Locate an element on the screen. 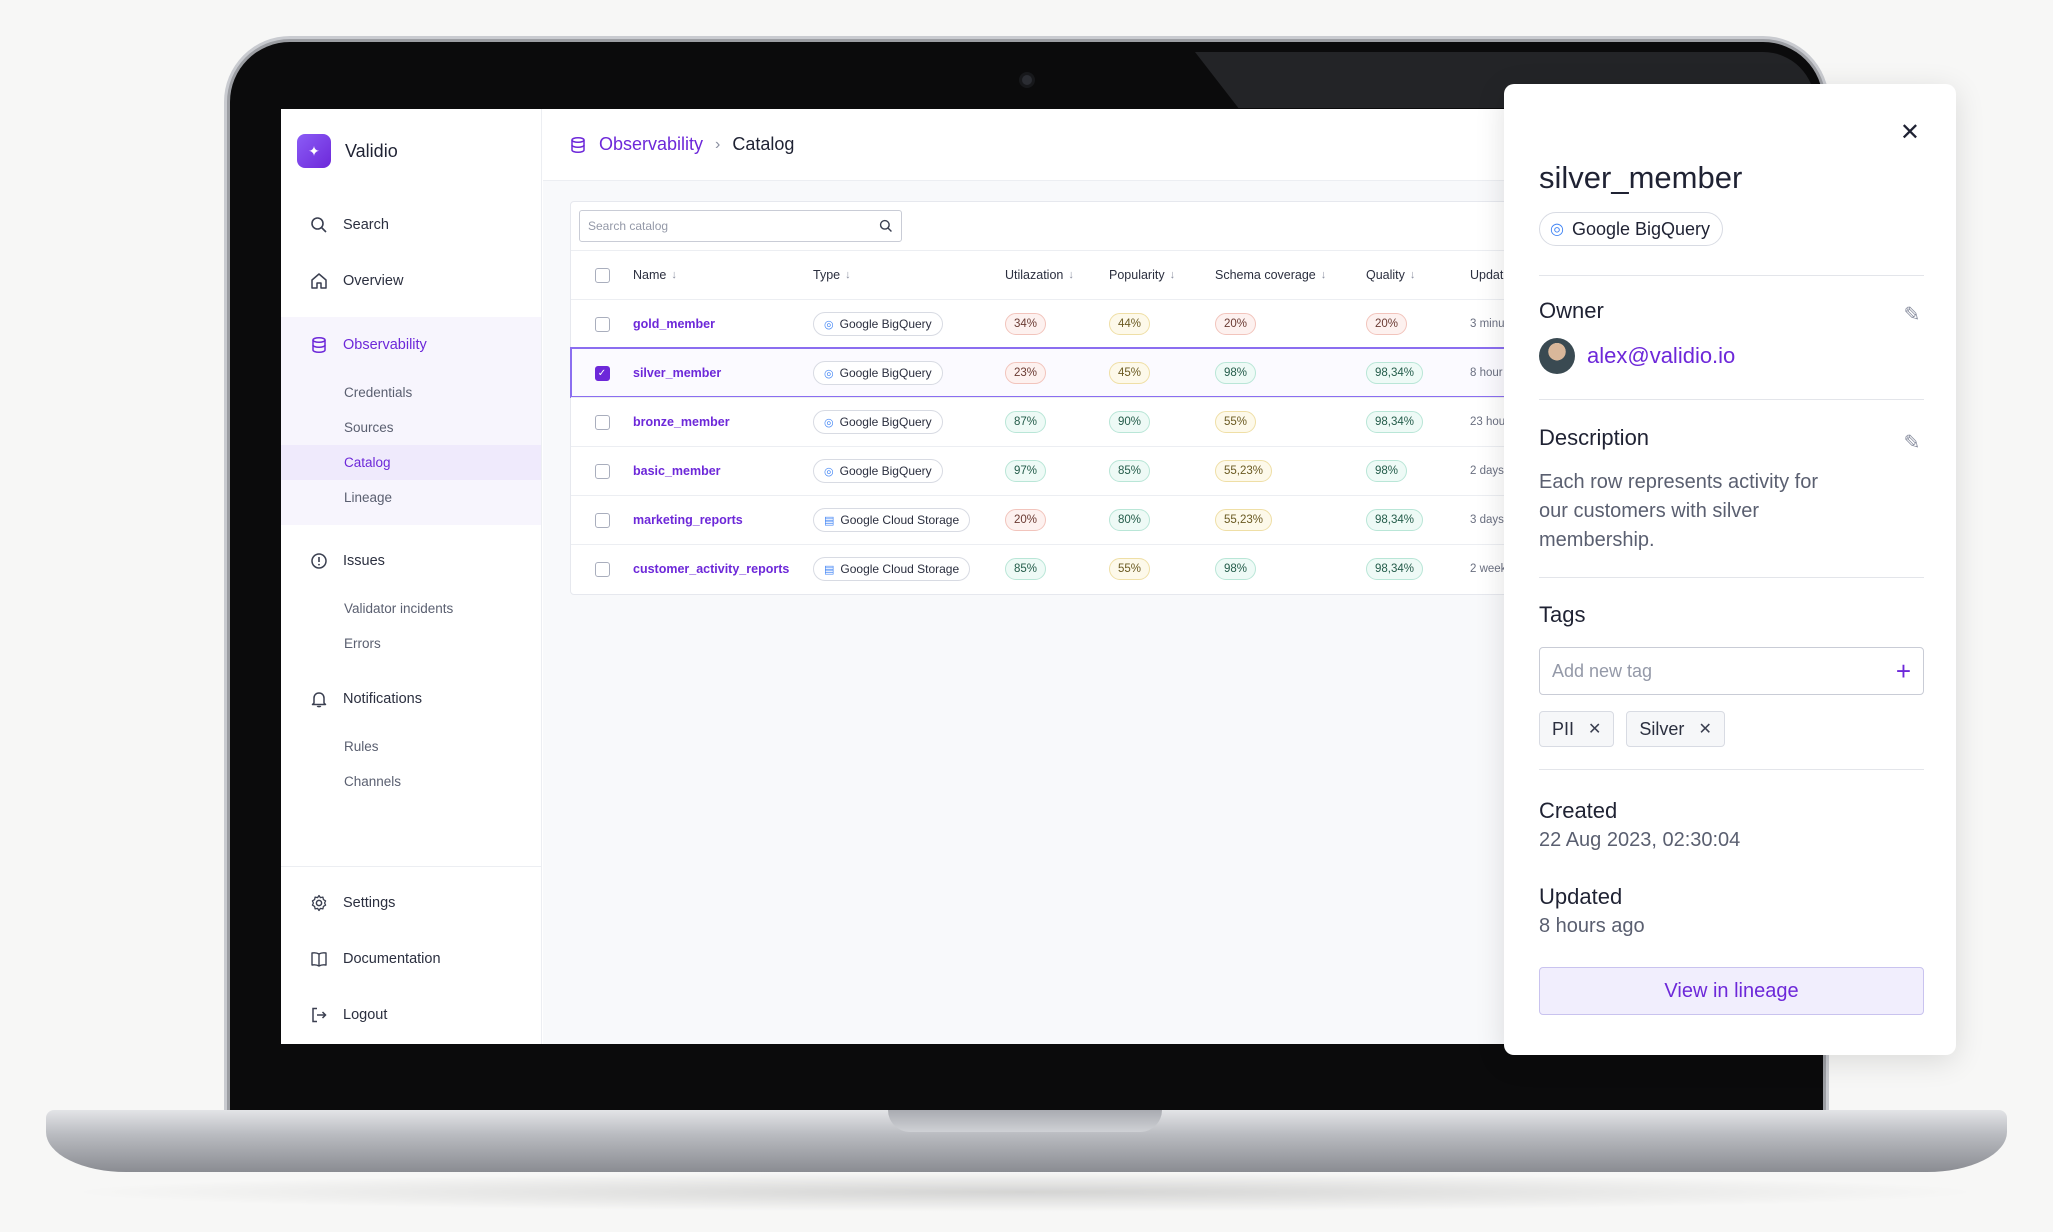 The width and height of the screenshot is (2053, 1232). nav-label: Search is located at coordinates (366, 225).